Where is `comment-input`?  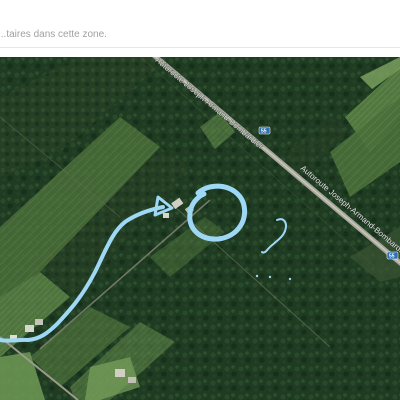 comment-input is located at coordinates (200, 34).